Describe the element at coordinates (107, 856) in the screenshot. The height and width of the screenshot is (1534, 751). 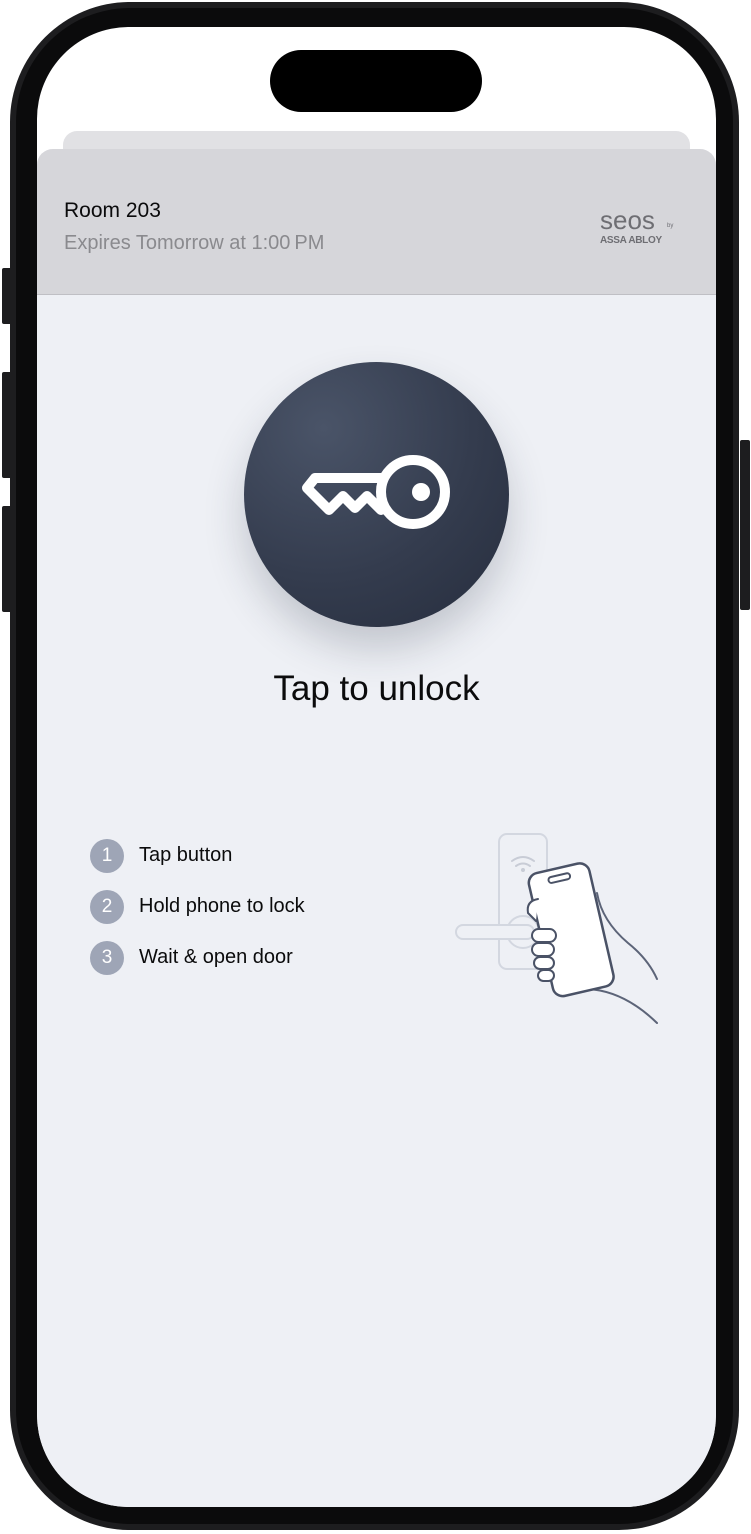
I see `step-number-badge: 1` at that location.